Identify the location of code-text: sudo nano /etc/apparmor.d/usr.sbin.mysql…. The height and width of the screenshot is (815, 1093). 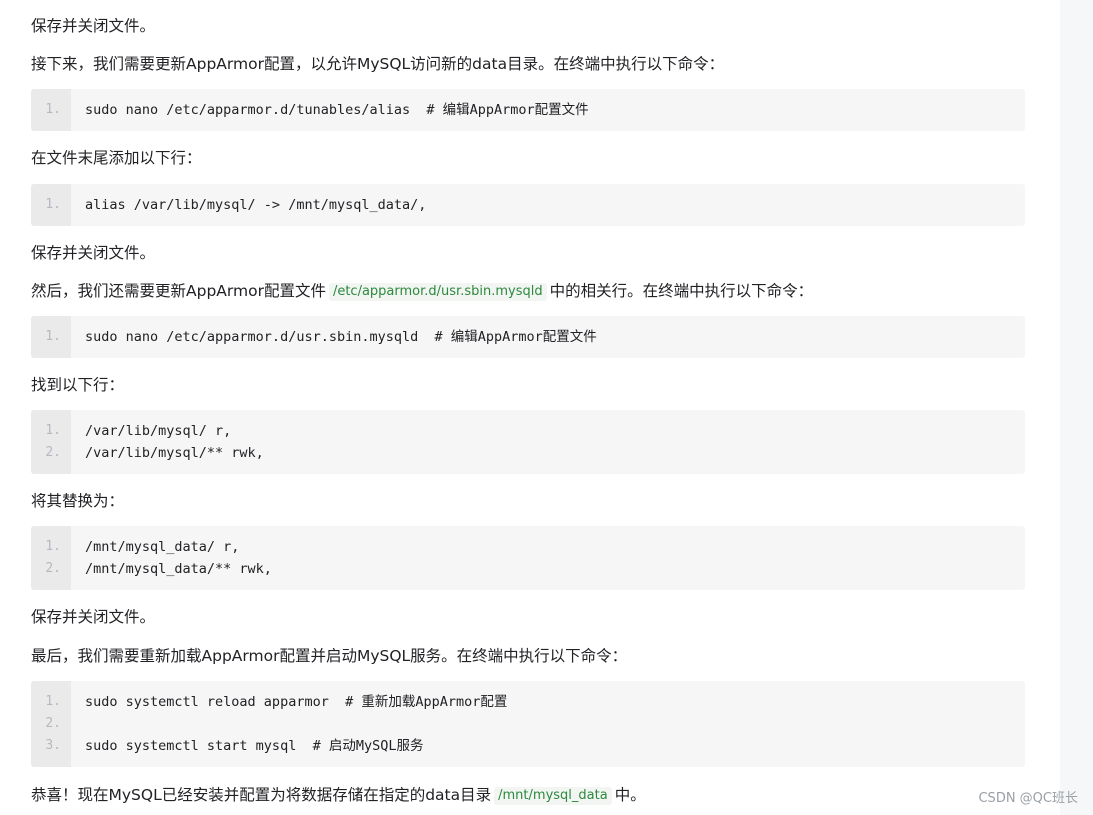
(341, 337).